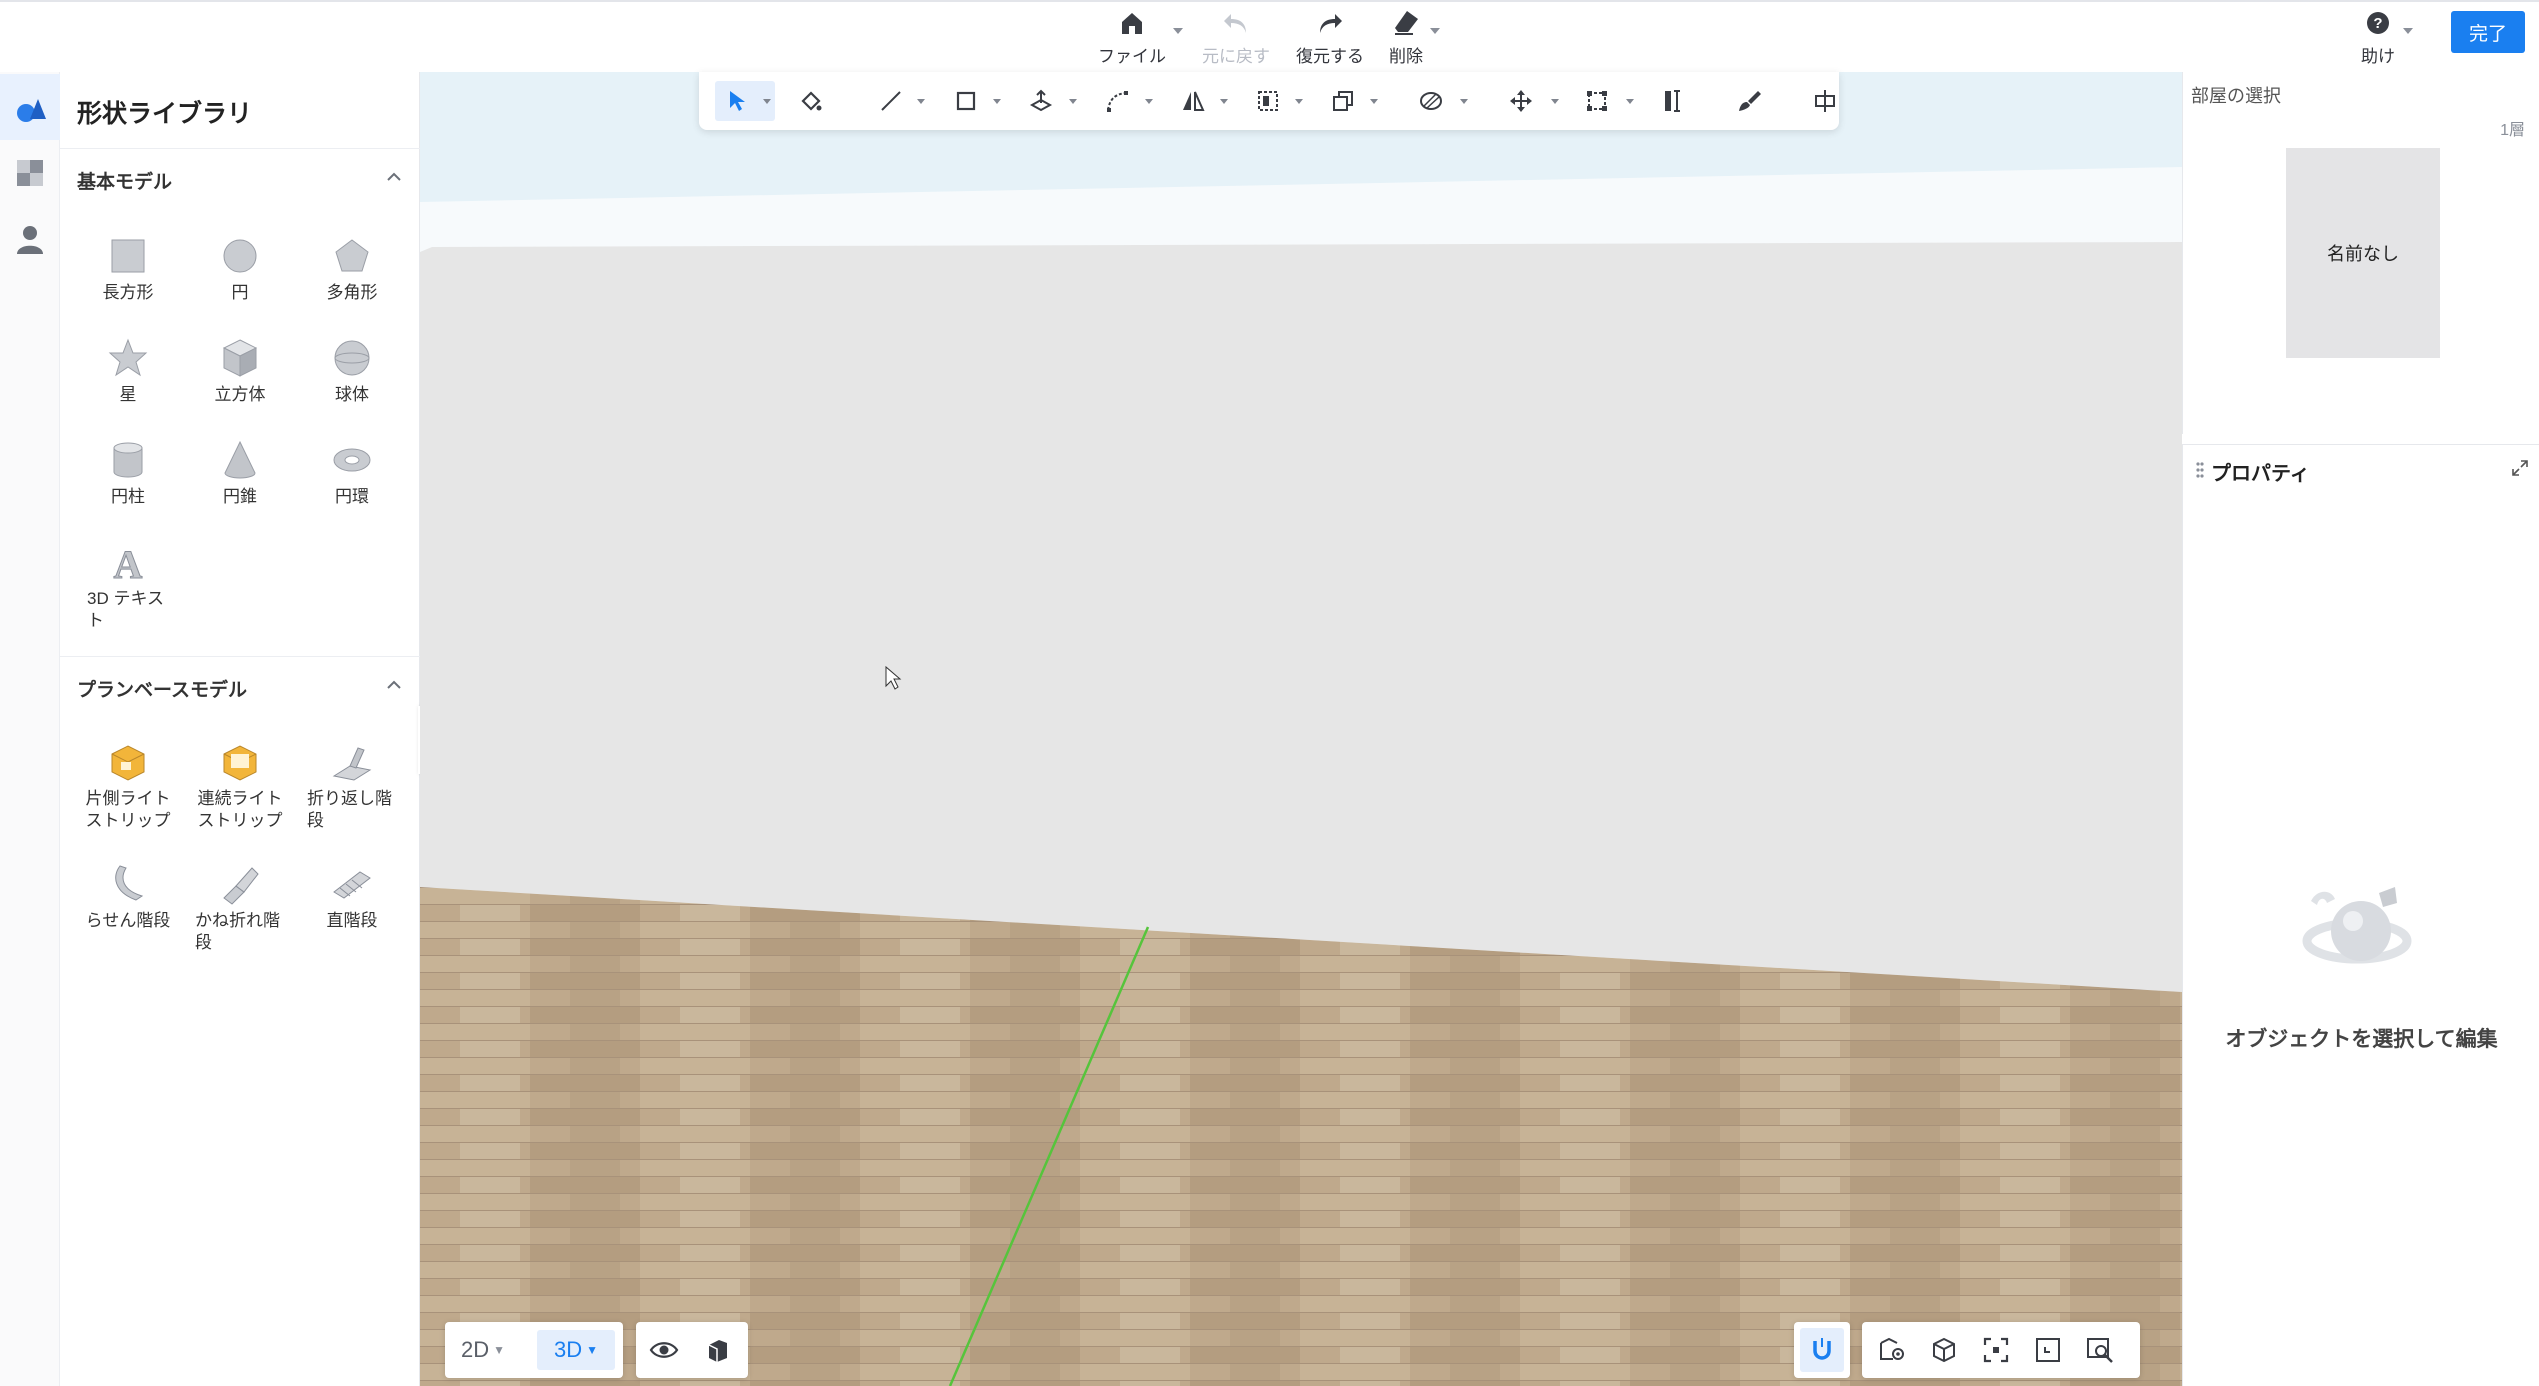  I want to click on measure-tool, so click(1673, 101).